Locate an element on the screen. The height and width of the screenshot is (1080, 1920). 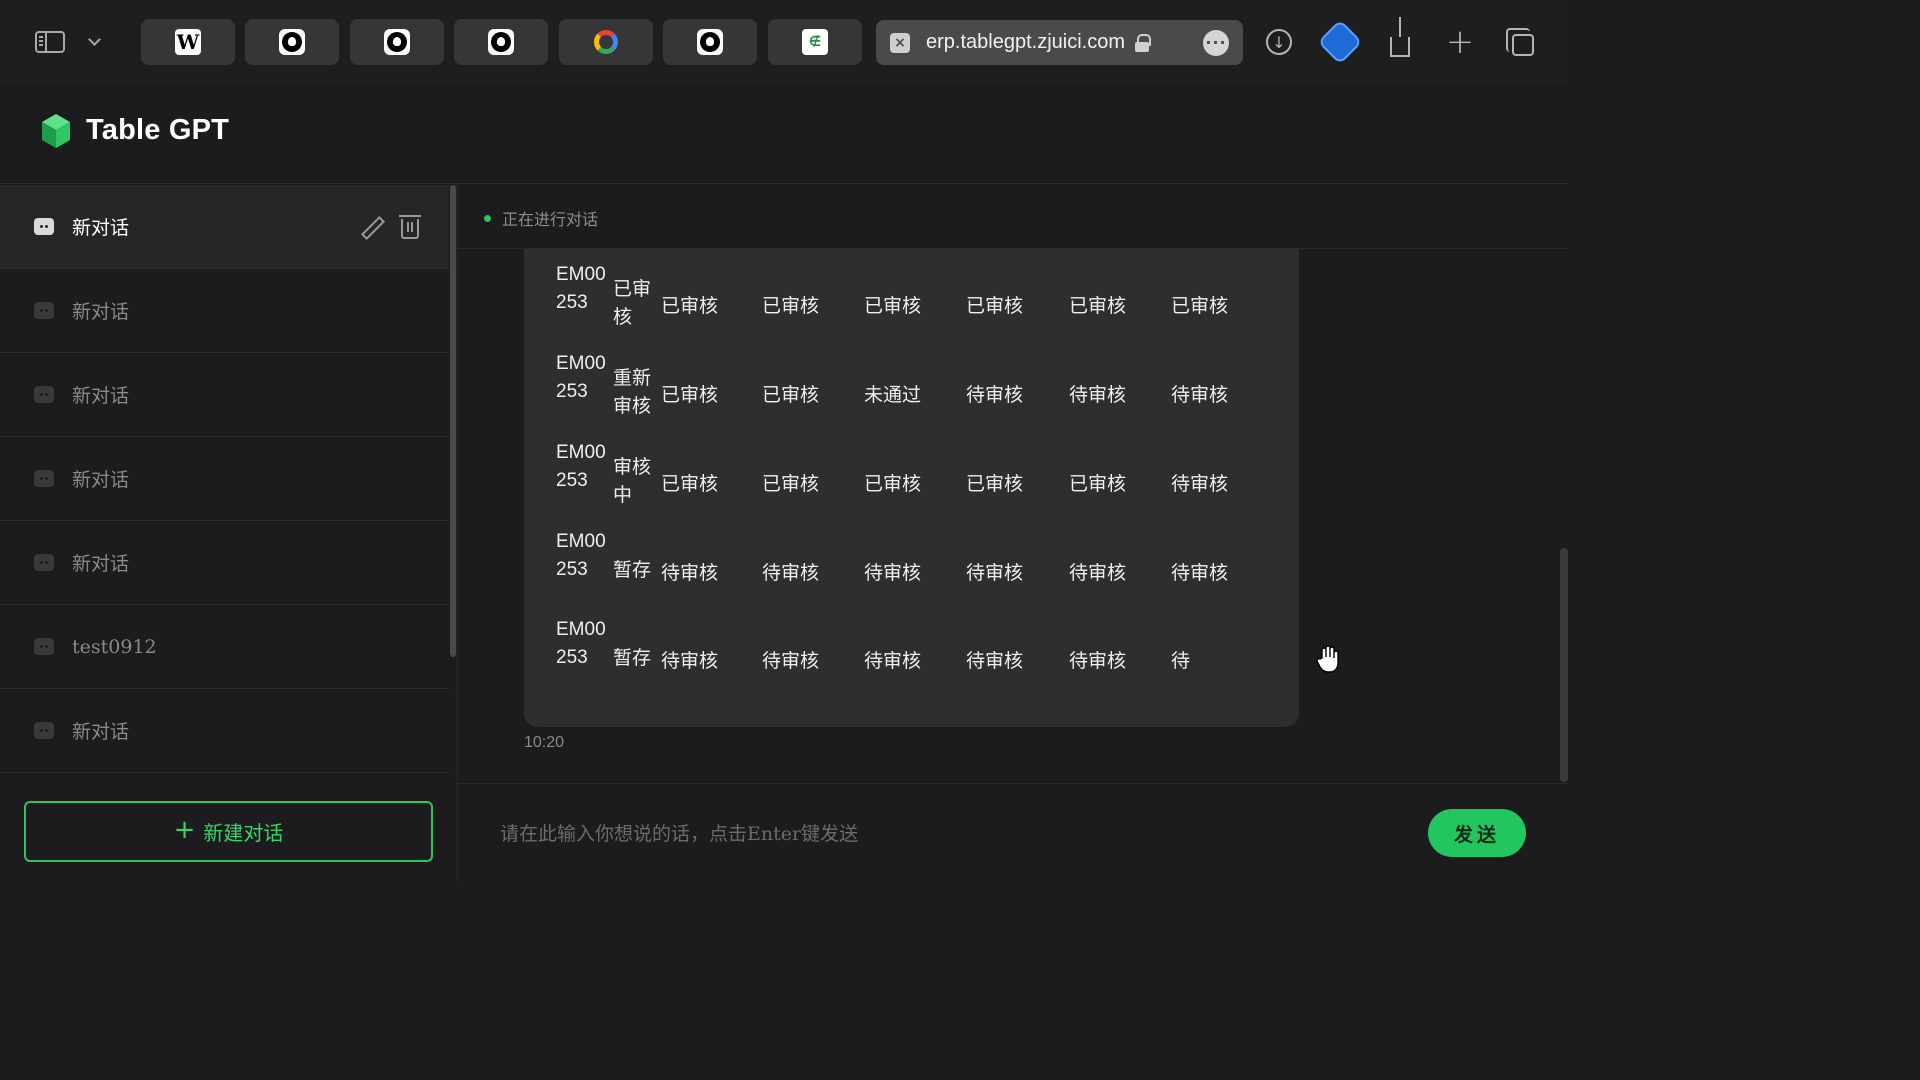
chevron-down-icon is located at coordinates (94, 42).